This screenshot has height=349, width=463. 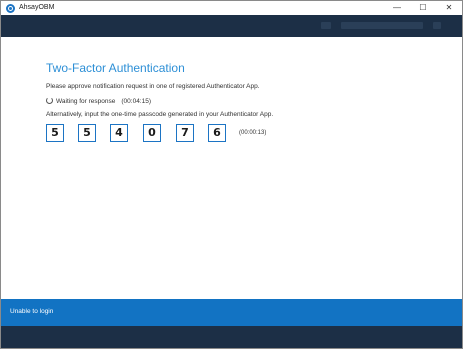 What do you see at coordinates (449, 8) in the screenshot?
I see `close-button: ✕` at bounding box center [449, 8].